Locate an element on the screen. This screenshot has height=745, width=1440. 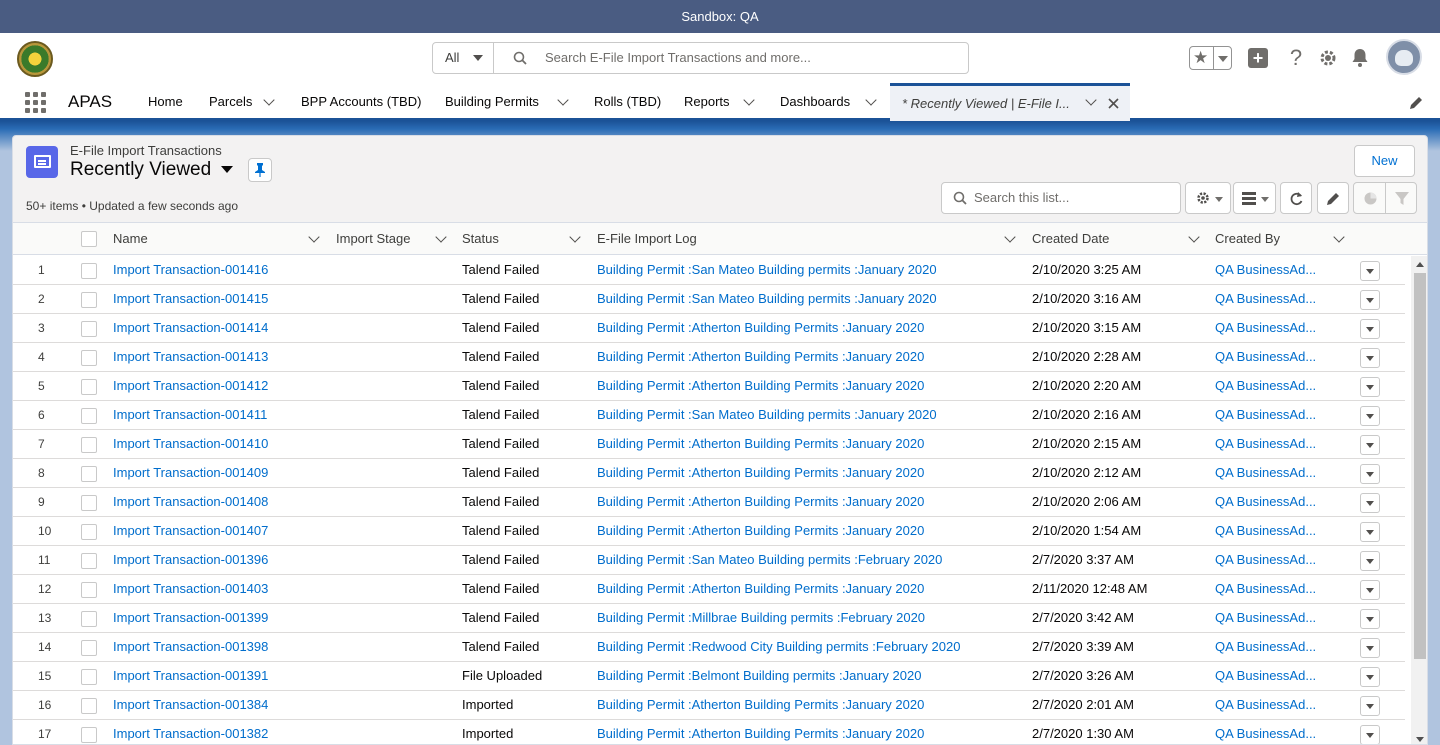
record-name-link: Import Transaction-001408 is located at coordinates (190, 502).